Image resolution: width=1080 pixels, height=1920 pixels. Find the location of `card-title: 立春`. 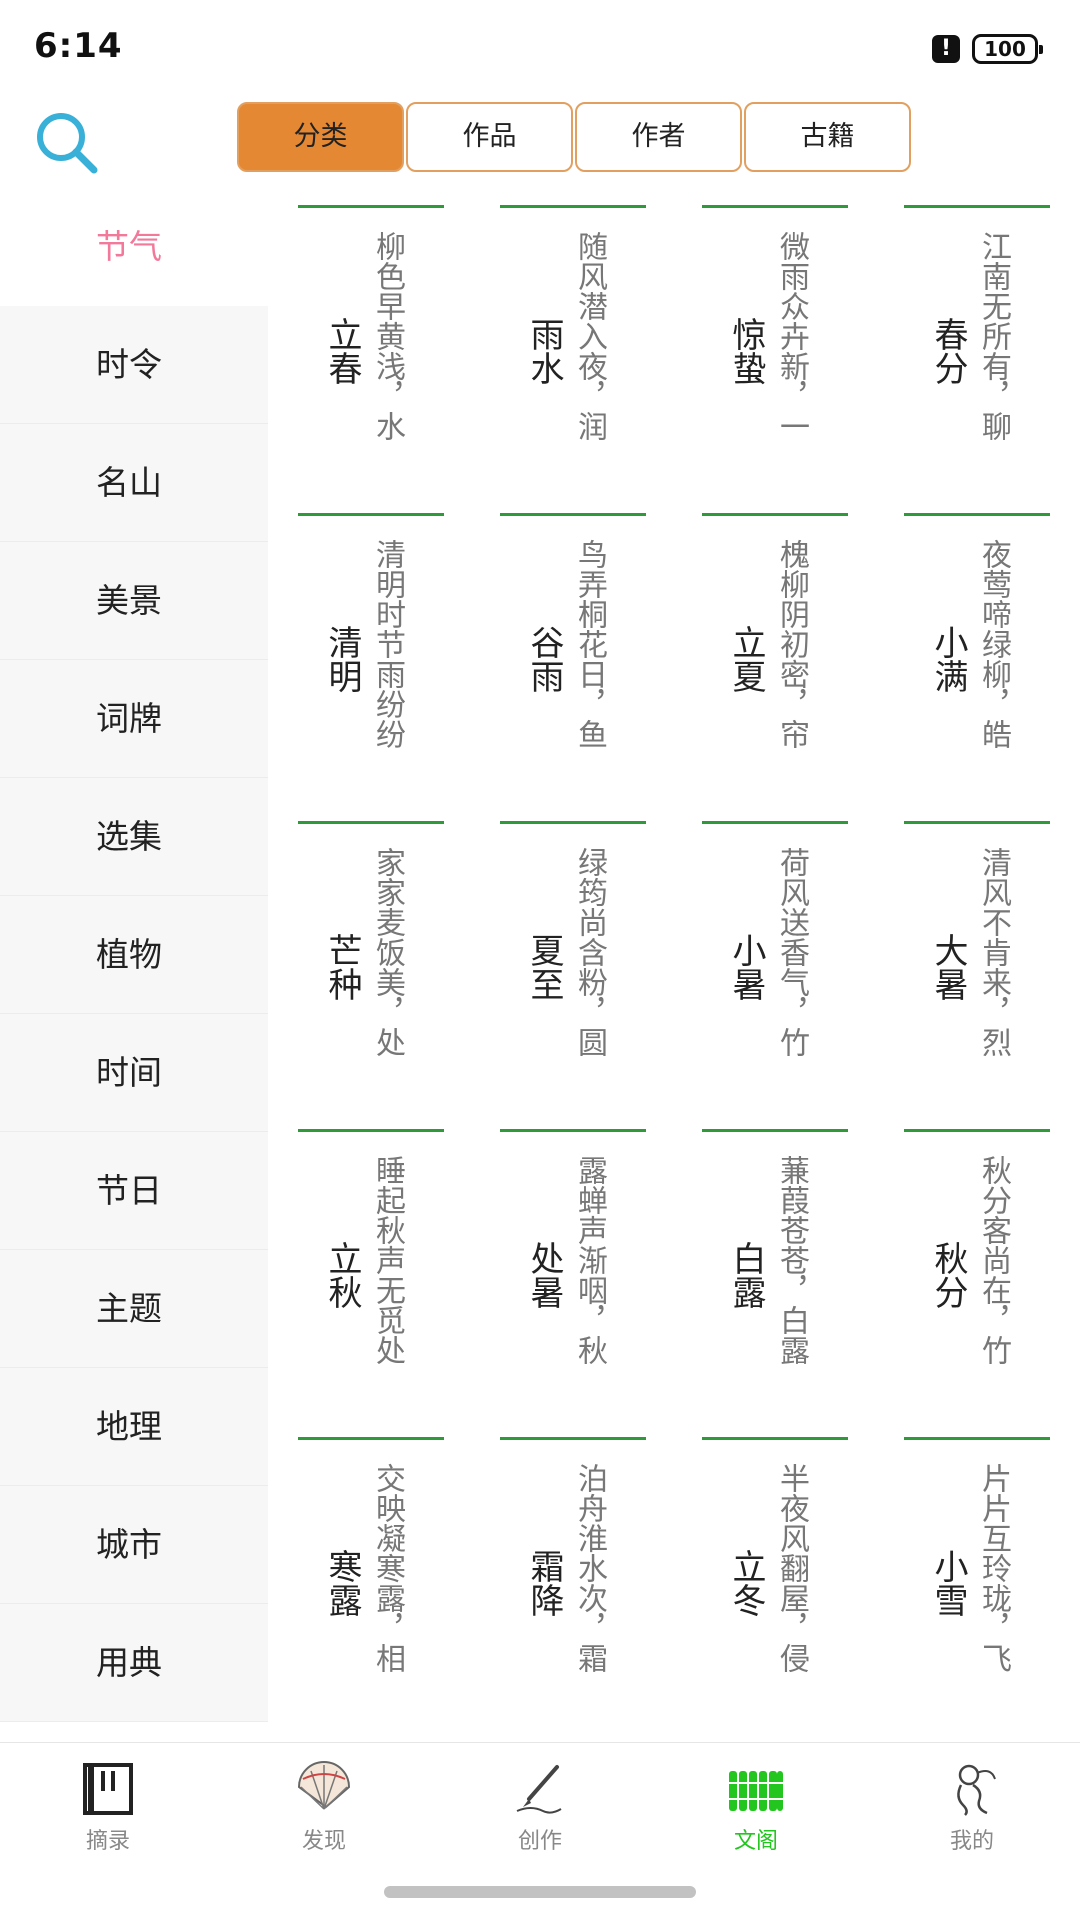

card-title: 立春 is located at coordinates (342, 351).